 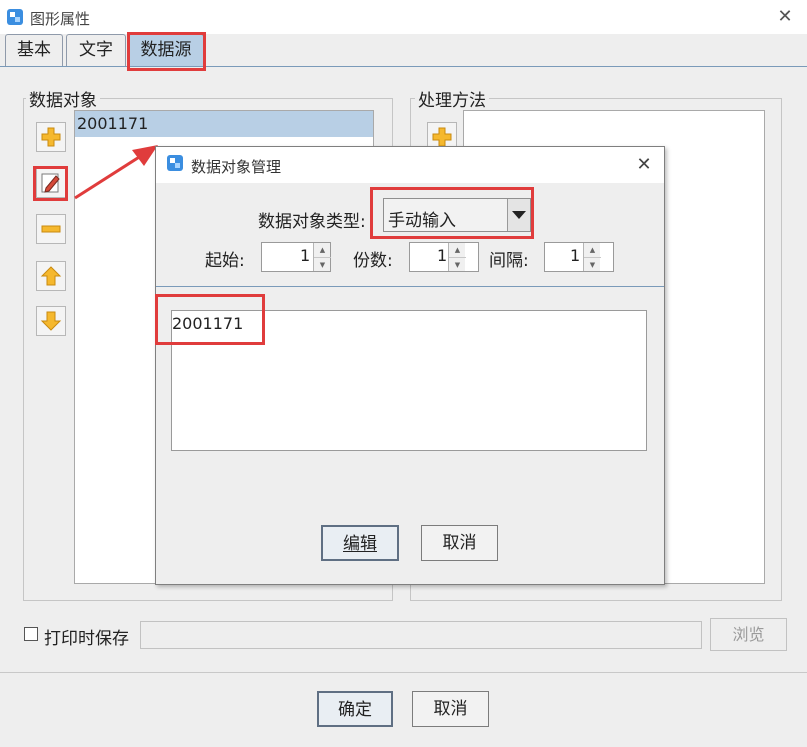 What do you see at coordinates (373, 261) in the screenshot?
I see `copies-label: 份数:` at bounding box center [373, 261].